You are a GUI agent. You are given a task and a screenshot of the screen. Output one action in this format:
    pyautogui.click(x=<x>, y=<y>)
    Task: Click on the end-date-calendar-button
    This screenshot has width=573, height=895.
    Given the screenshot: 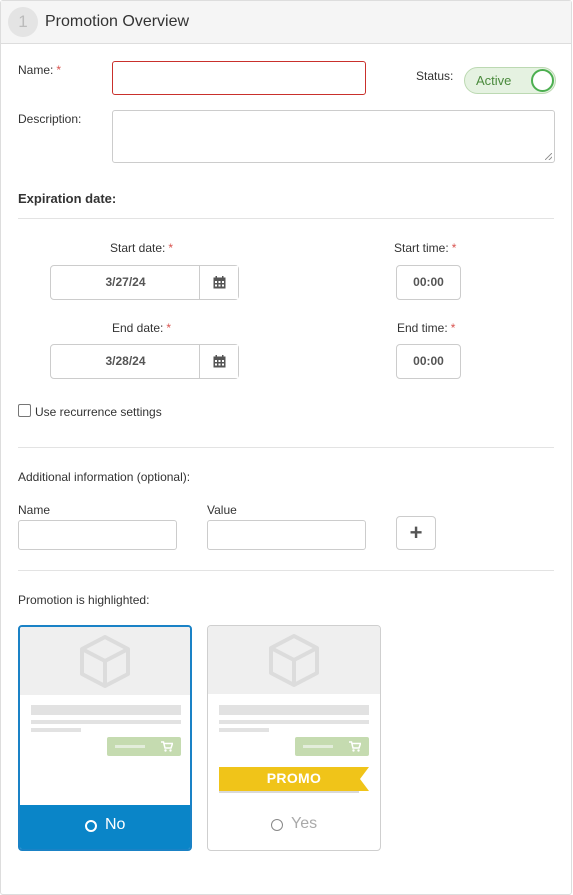 What is the action you would take?
    pyautogui.click(x=218, y=361)
    